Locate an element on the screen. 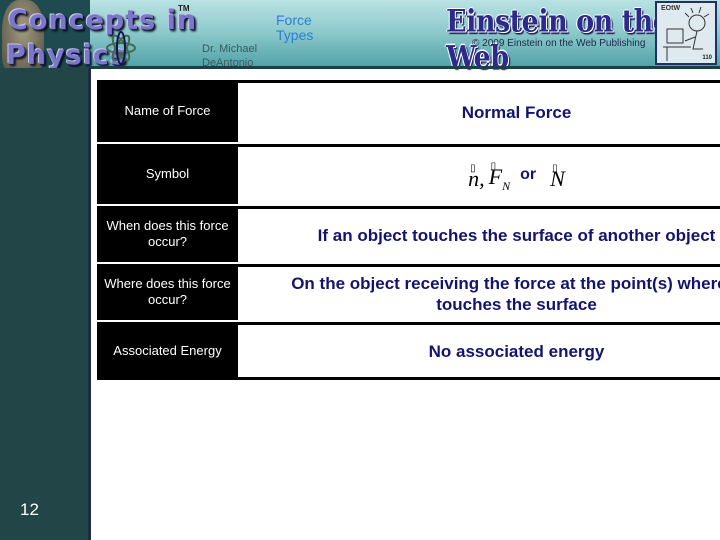  sidebar-edge is located at coordinates (89, 304).